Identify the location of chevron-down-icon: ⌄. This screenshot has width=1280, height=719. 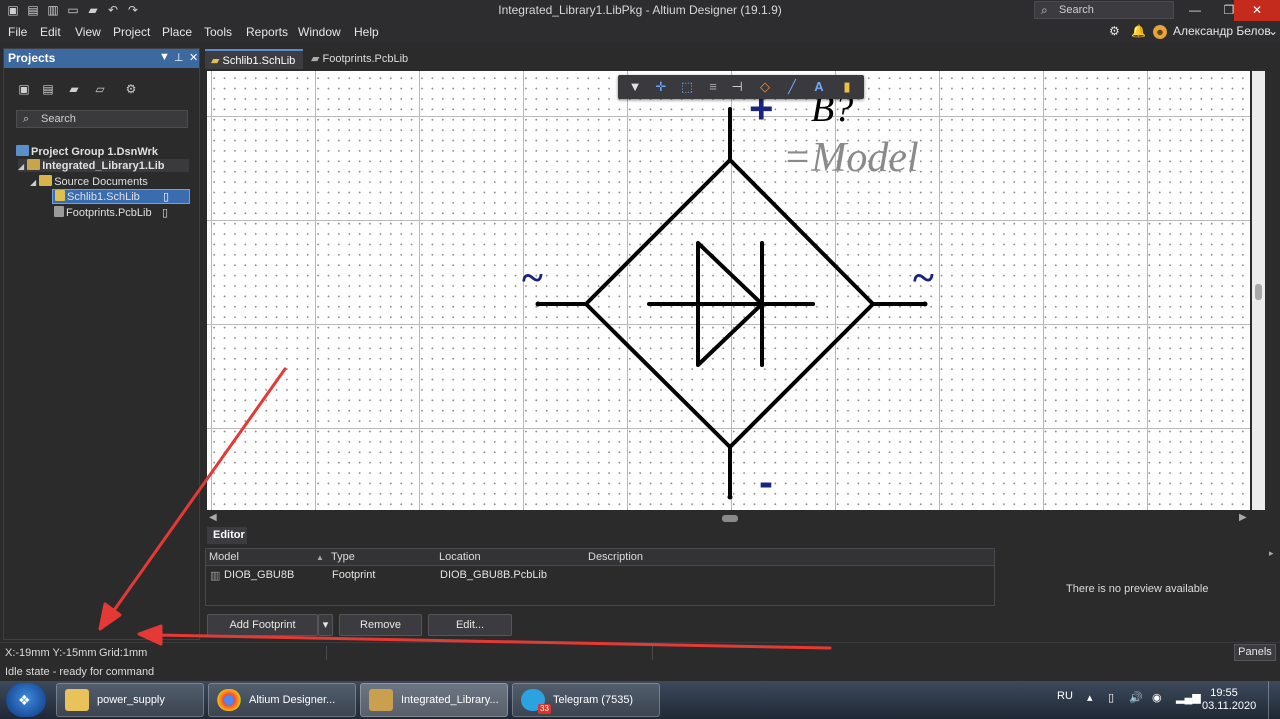
(1273, 31).